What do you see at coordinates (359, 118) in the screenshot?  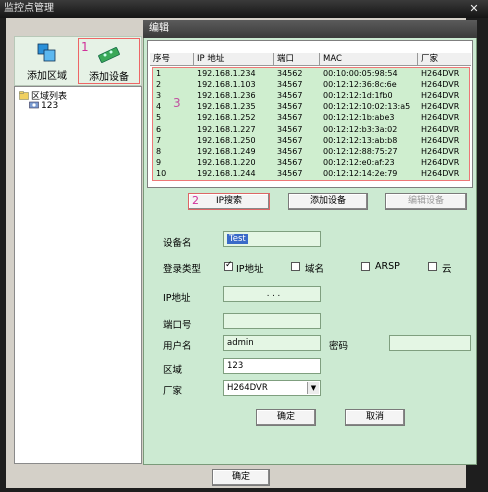 I see `table-cell: 00:12:12:1b:abe3` at bounding box center [359, 118].